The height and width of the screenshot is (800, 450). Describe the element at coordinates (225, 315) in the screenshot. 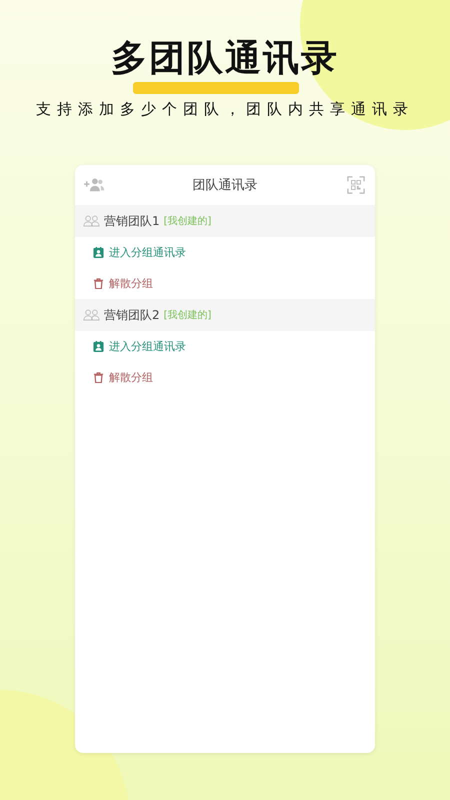

I see `team-header: 营销团队2 [我创建的]` at that location.